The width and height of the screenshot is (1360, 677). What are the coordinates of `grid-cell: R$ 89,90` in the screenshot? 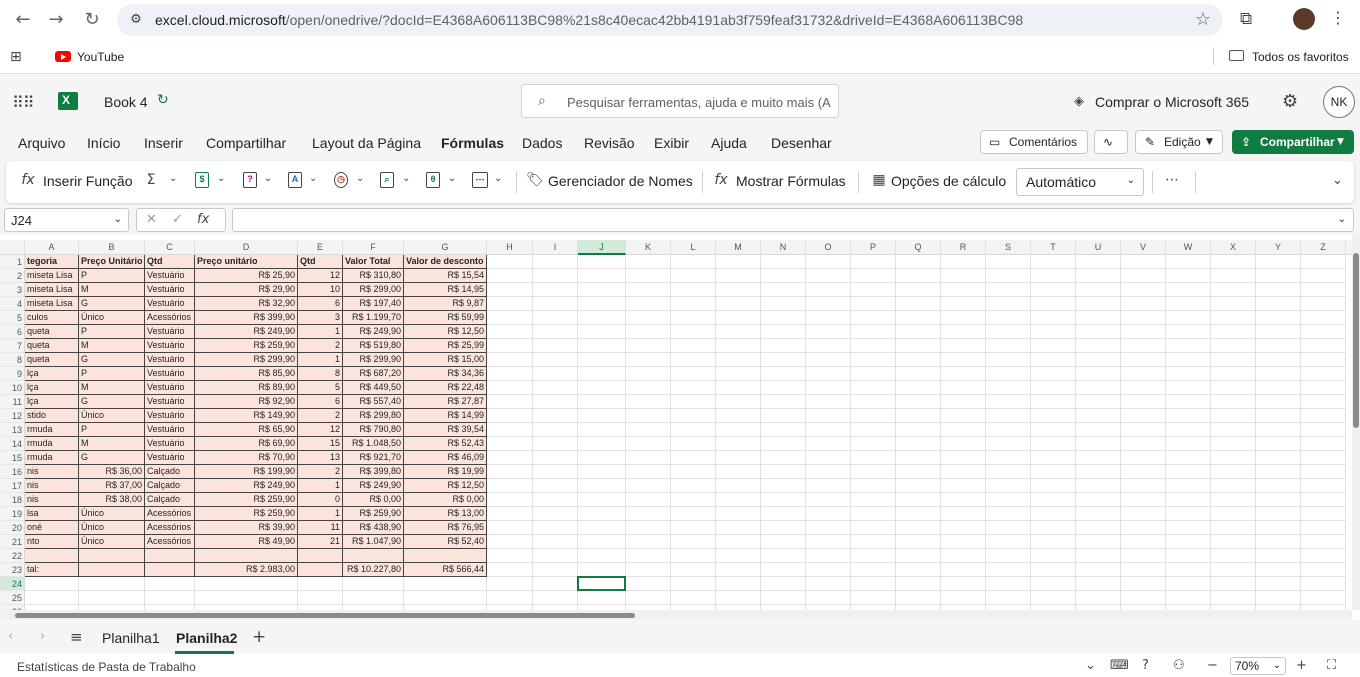 It's located at (246, 388).